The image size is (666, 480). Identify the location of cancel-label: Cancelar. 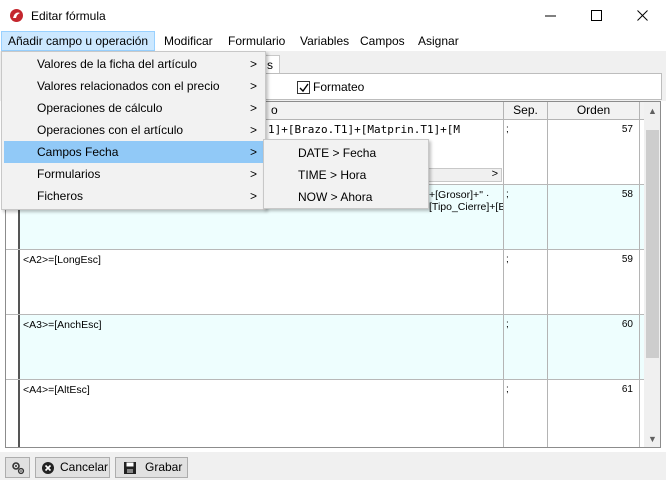
(84, 467).